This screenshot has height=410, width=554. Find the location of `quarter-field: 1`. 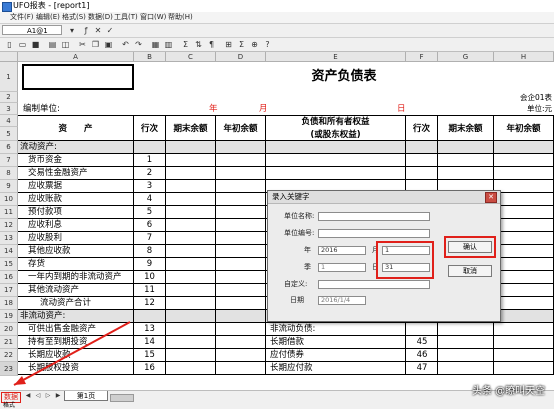

quarter-field: 1 is located at coordinates (342, 267).